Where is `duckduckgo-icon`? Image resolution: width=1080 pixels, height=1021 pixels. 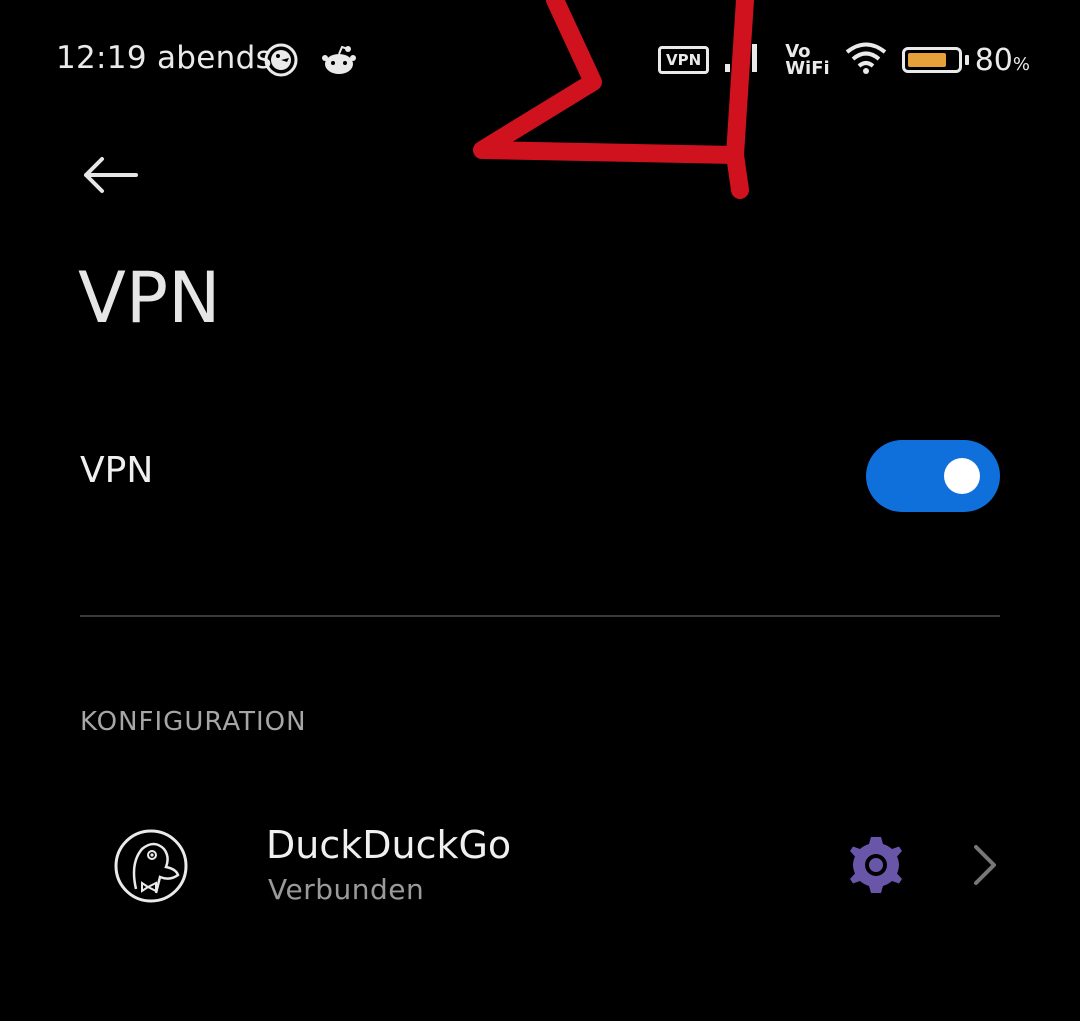
duckduckgo-icon is located at coordinates (281, 62).